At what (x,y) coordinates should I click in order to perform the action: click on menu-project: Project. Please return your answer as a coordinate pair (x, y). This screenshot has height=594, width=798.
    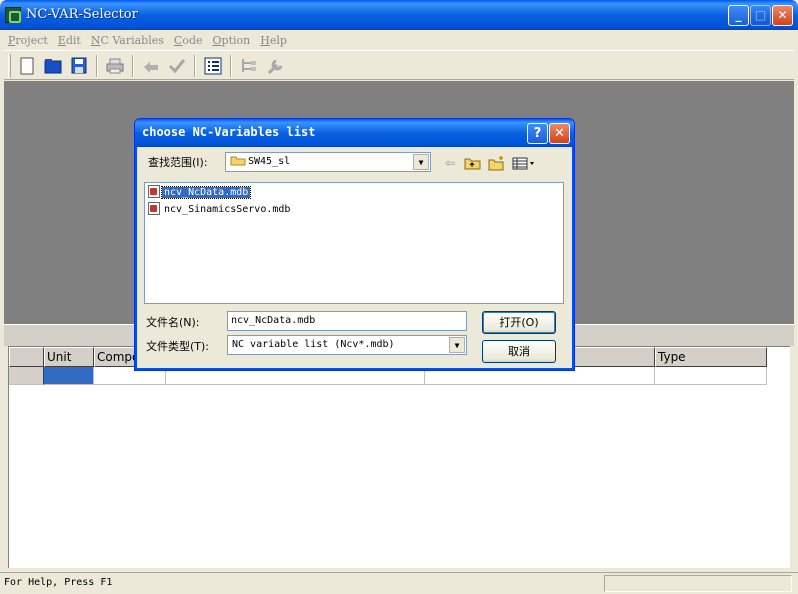
    Looking at the image, I should click on (29, 40).